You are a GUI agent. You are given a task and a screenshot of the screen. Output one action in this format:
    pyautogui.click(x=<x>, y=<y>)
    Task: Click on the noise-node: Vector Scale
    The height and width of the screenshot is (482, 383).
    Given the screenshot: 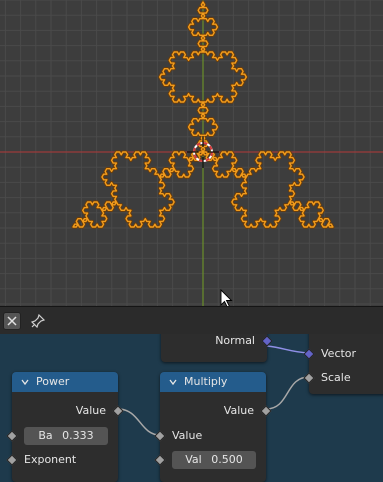 What is the action you would take?
    pyautogui.click(x=343, y=364)
    